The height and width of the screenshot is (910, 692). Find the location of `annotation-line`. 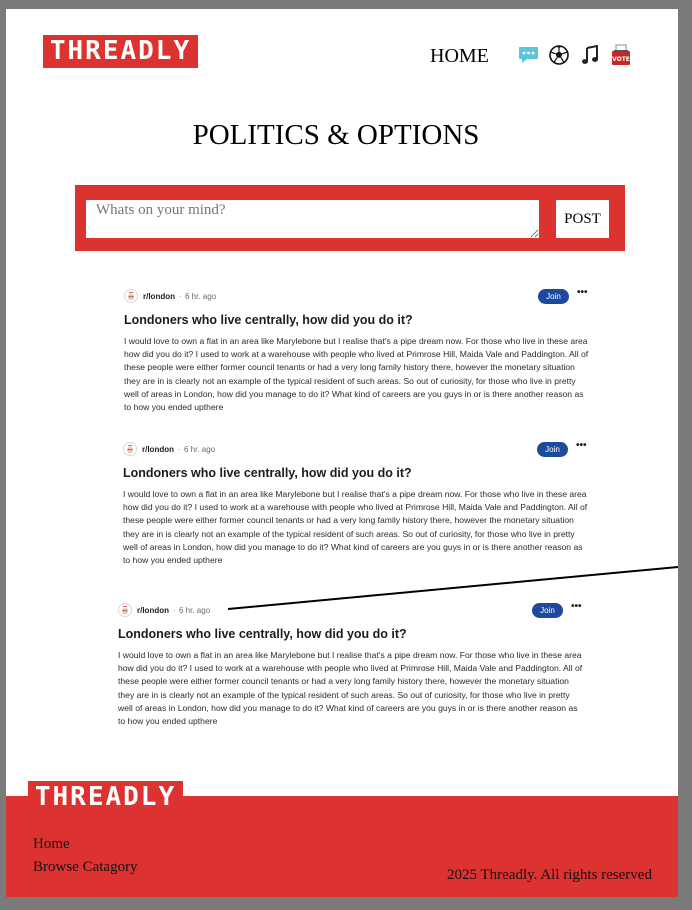

annotation-line is located at coordinates (452, 588).